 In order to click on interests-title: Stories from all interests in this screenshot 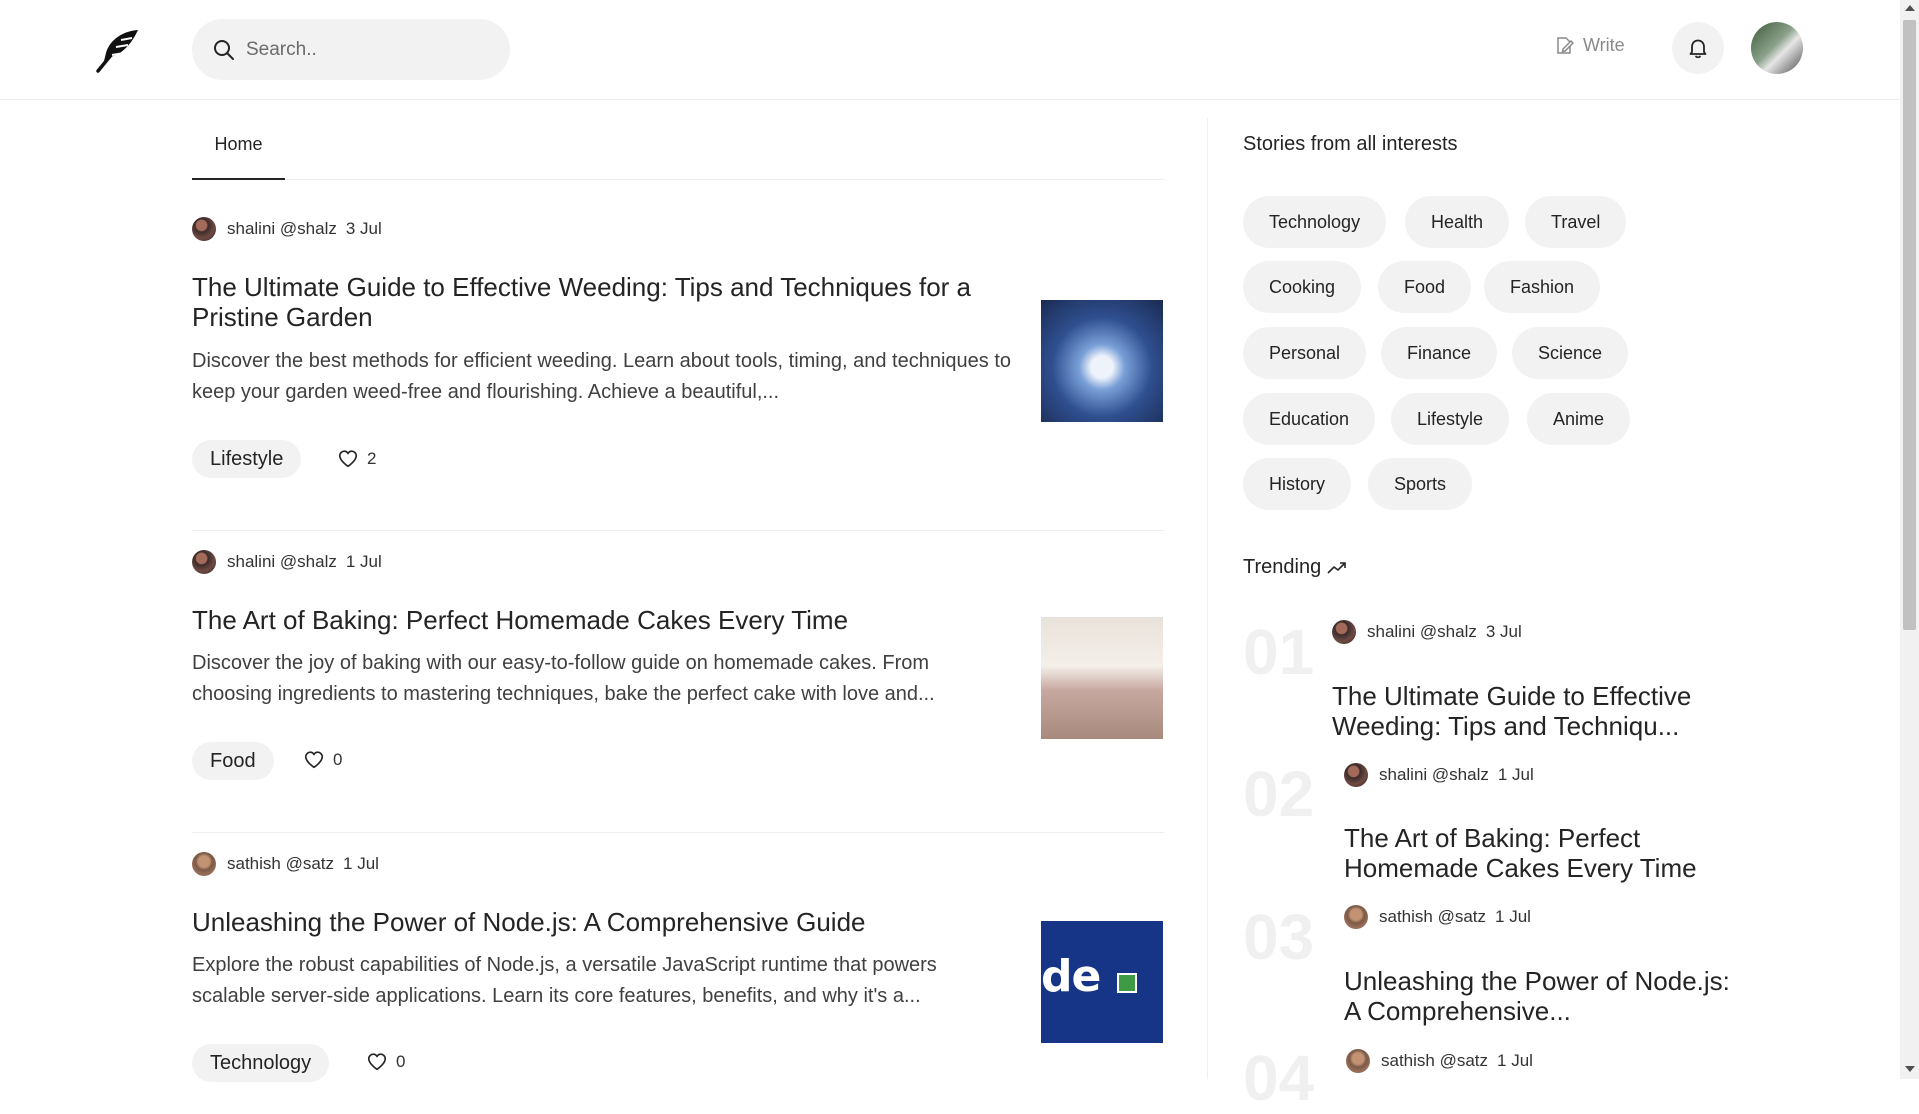, I will do `click(1350, 144)`.